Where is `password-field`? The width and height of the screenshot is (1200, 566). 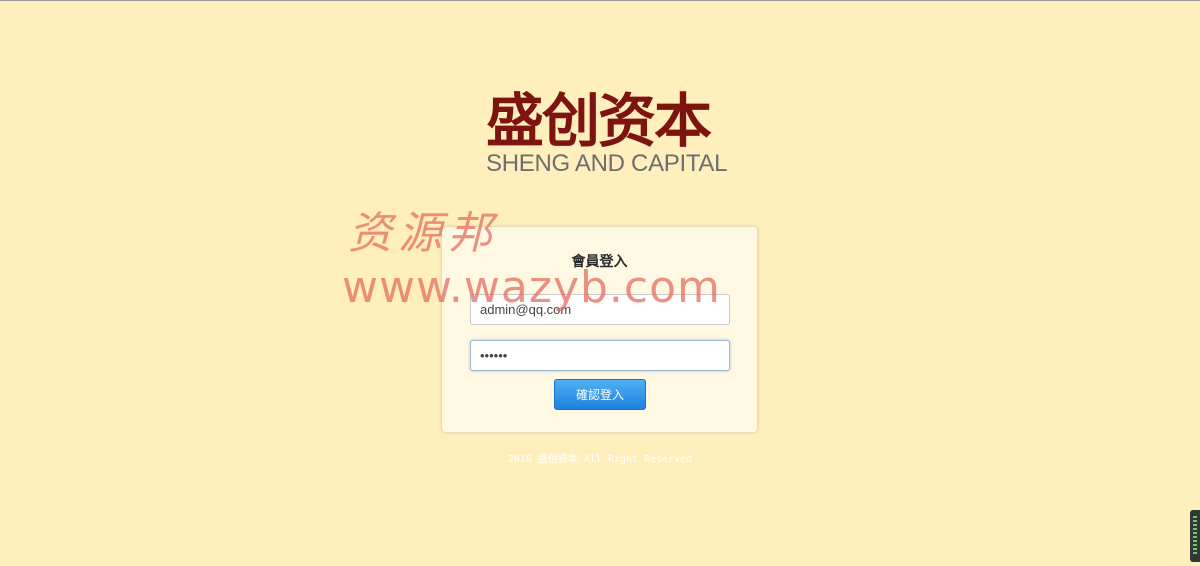
password-field is located at coordinates (600, 355).